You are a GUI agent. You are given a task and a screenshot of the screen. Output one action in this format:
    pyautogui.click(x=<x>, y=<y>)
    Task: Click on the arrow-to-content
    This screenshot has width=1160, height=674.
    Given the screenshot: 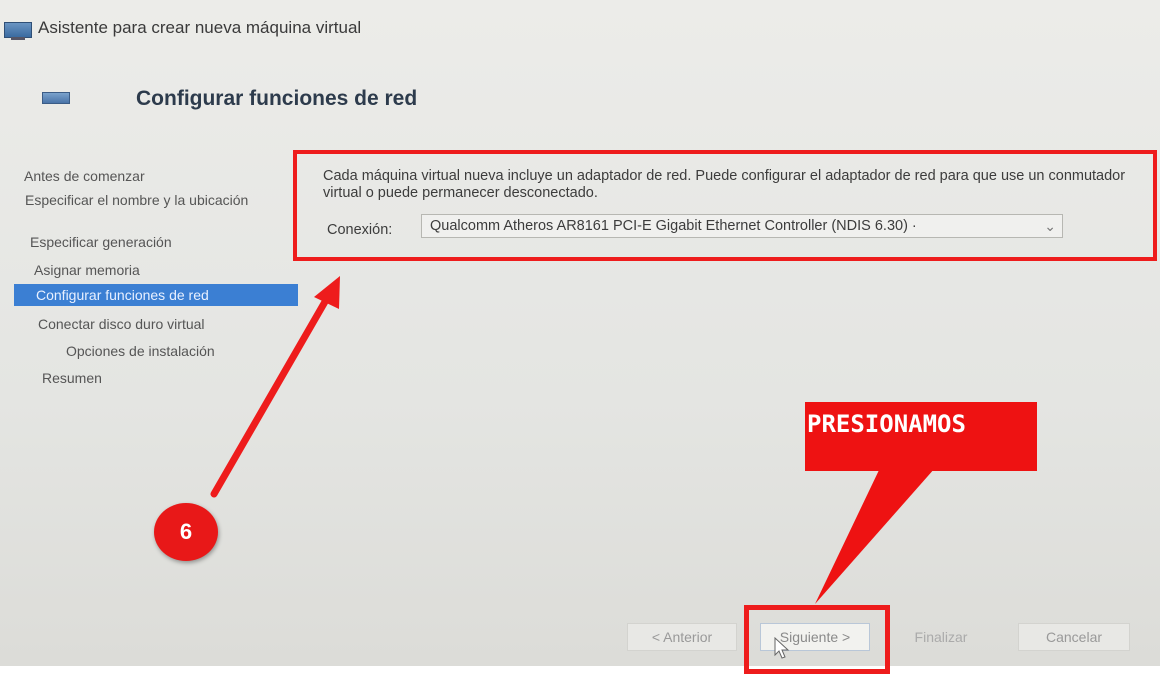 What is the action you would take?
    pyautogui.click(x=275, y=387)
    